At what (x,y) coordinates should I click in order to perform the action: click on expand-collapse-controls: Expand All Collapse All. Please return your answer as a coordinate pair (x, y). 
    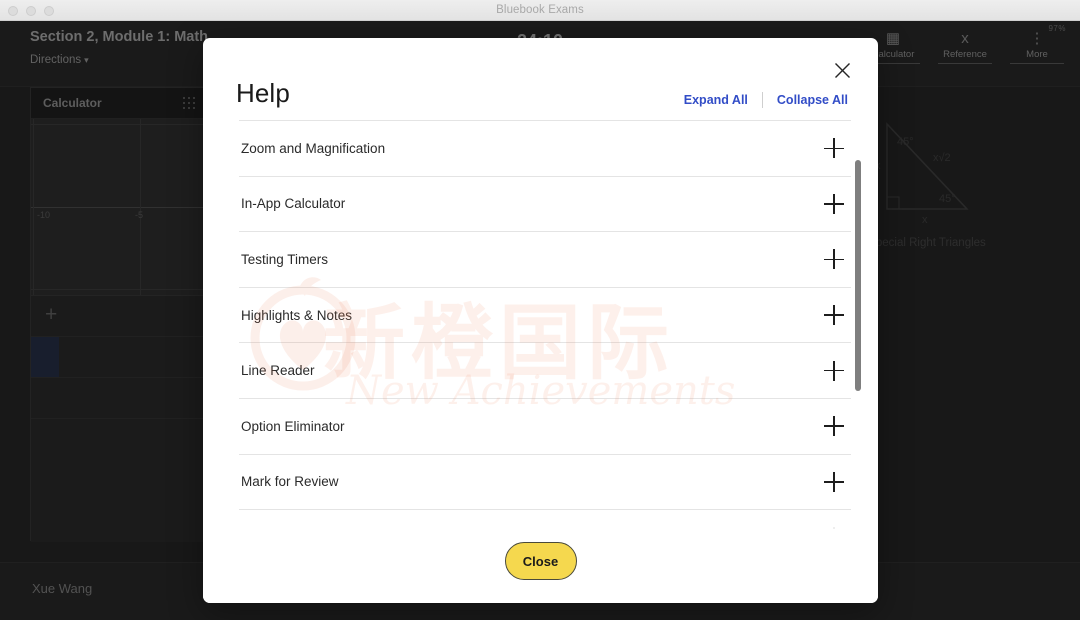
    Looking at the image, I should click on (759, 100).